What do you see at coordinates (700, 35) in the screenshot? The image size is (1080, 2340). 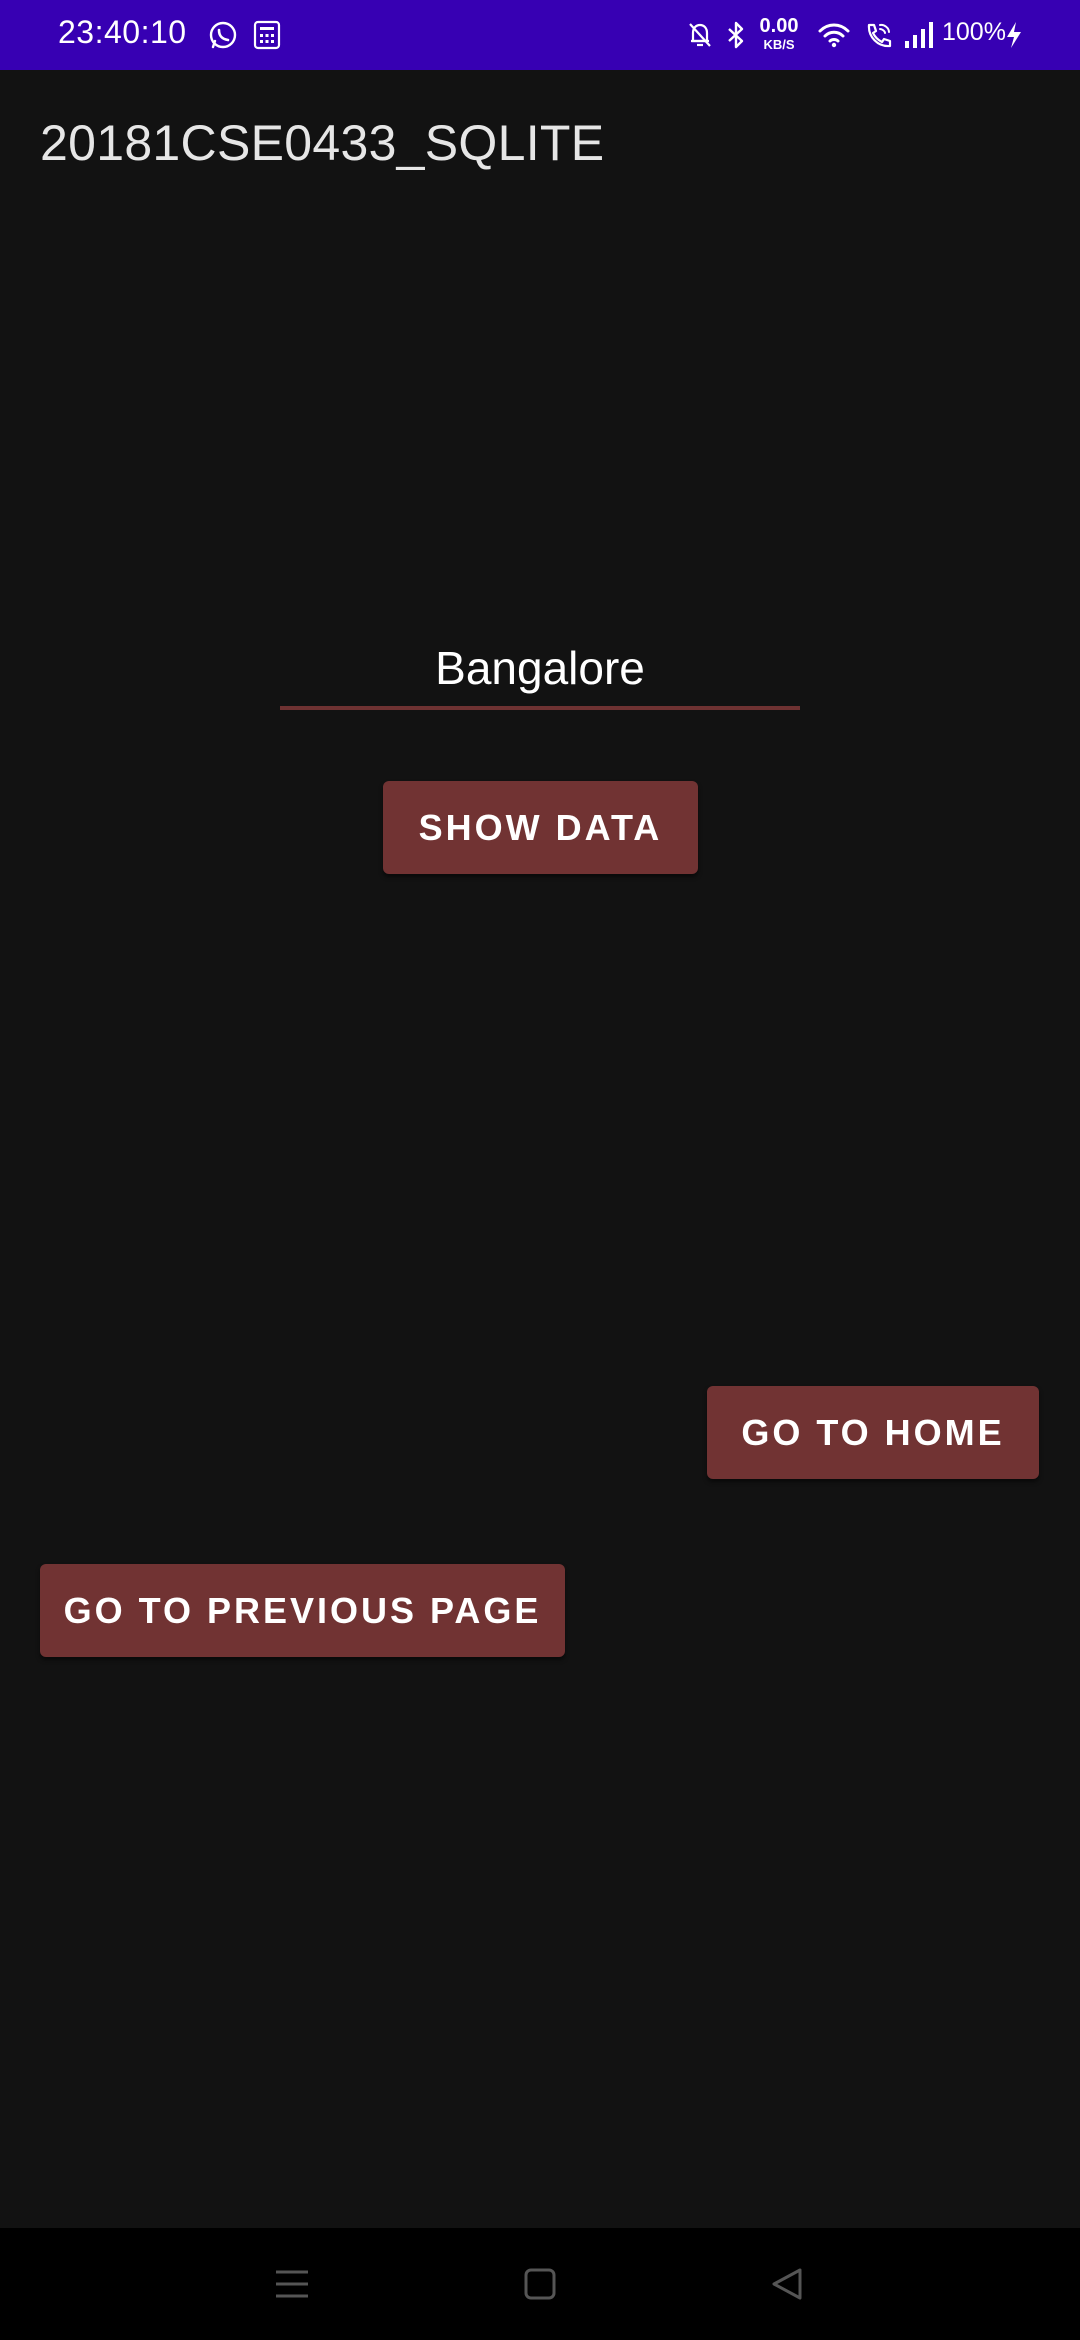 I see `mute-bell-icon` at bounding box center [700, 35].